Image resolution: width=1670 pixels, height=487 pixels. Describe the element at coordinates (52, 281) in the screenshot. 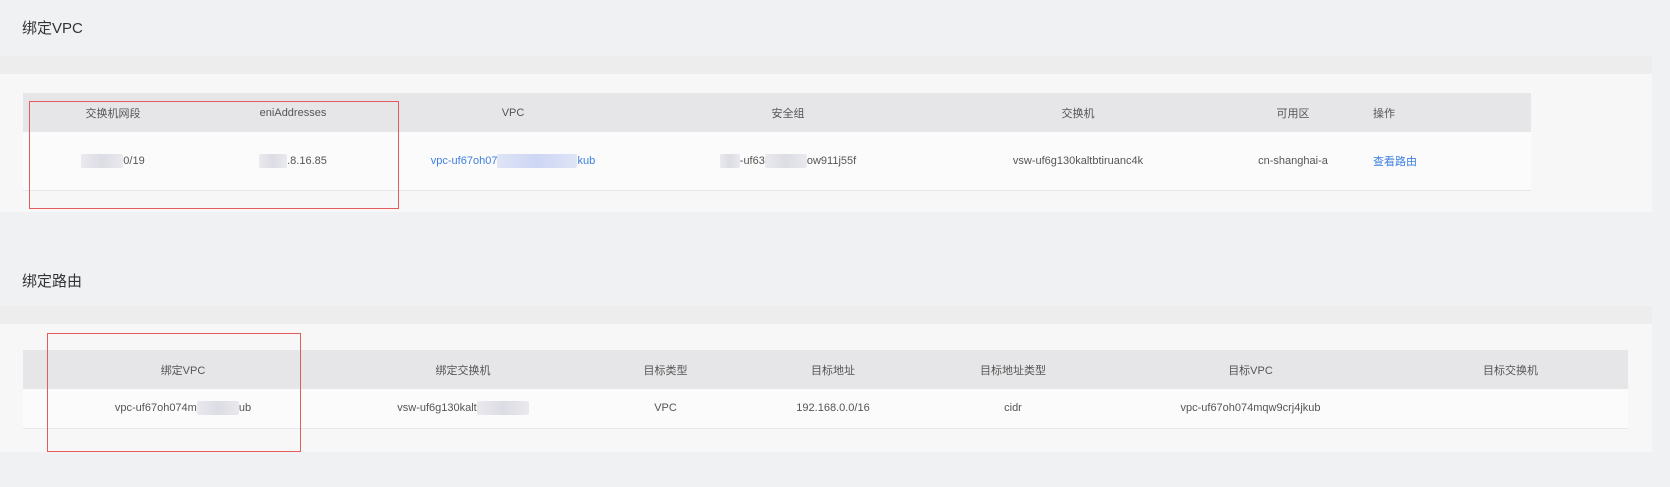

I see `route-section-title: 绑定路由` at that location.